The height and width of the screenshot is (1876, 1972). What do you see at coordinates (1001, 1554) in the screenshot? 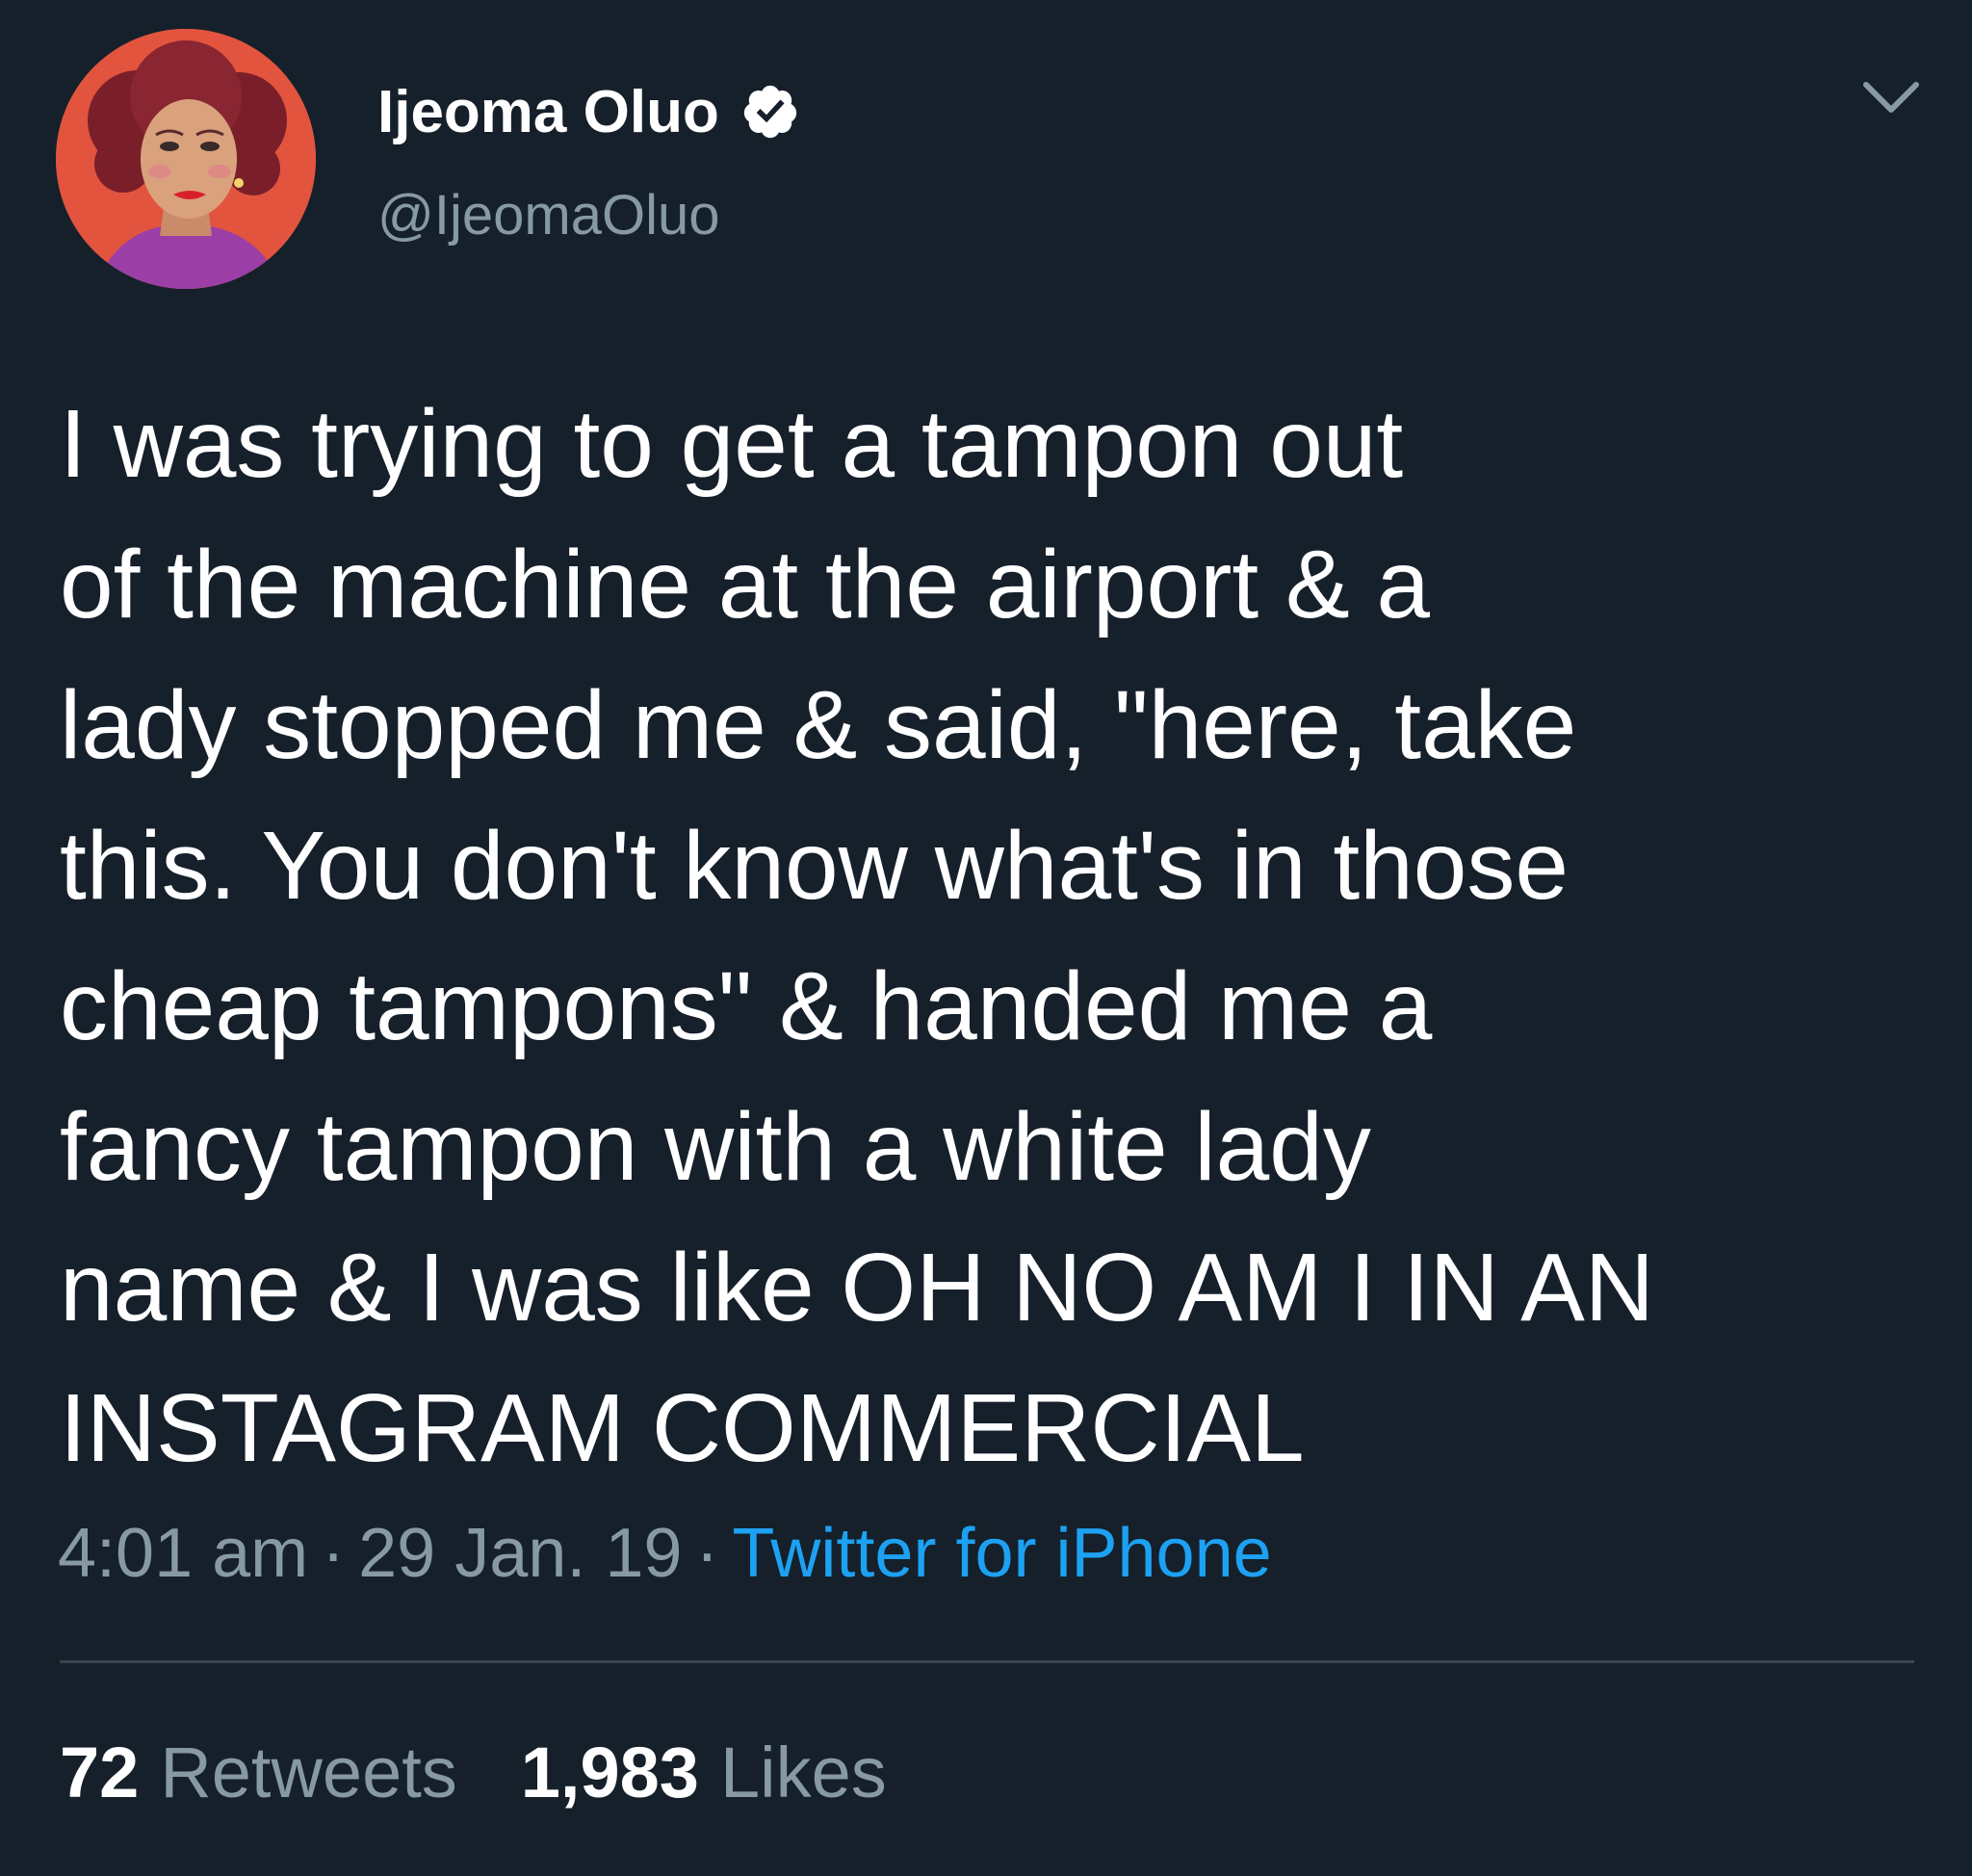
I see `tweet-source-link: Twitter for iPhone` at bounding box center [1001, 1554].